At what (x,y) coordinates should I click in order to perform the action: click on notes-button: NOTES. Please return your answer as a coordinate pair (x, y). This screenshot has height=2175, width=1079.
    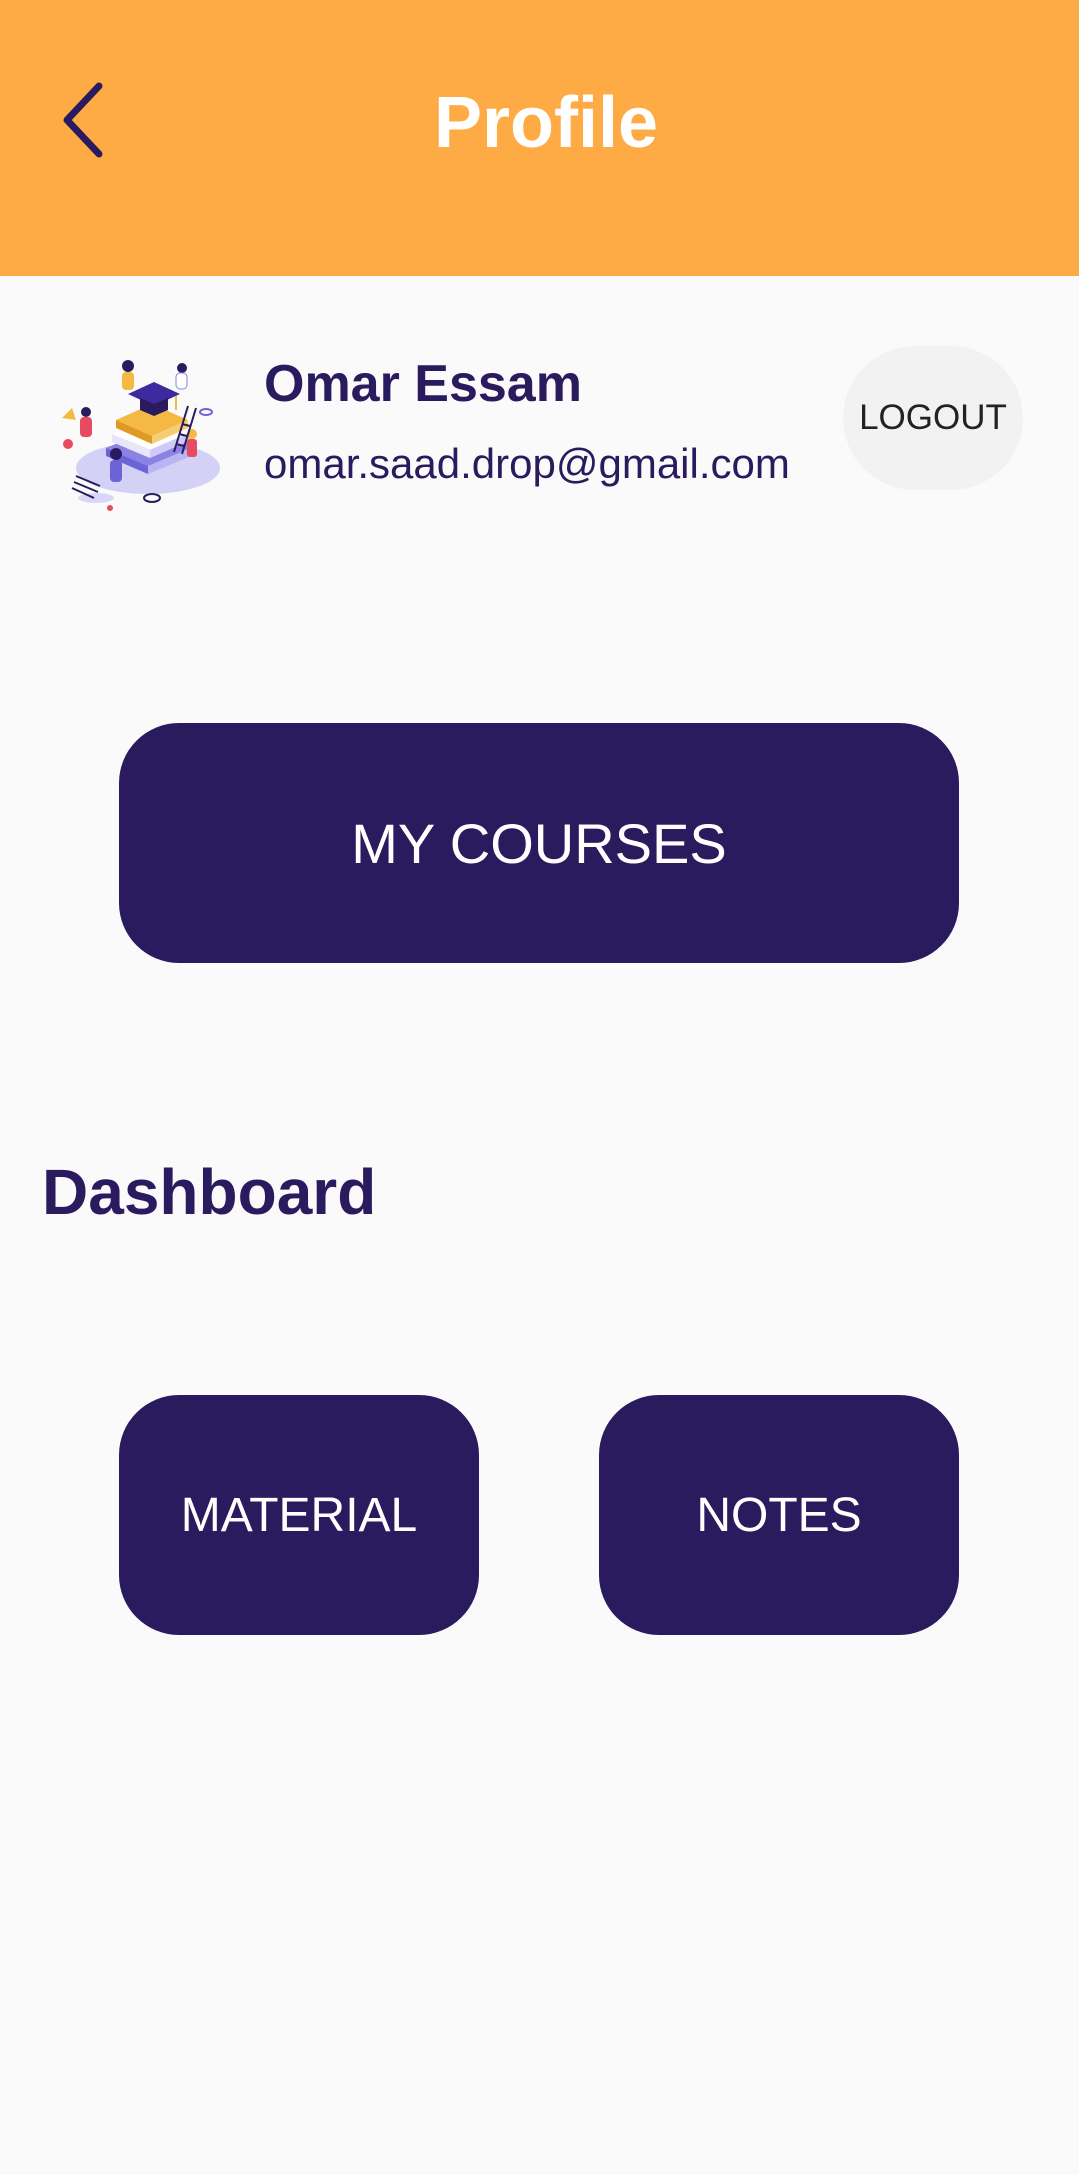
    Looking at the image, I should click on (779, 1515).